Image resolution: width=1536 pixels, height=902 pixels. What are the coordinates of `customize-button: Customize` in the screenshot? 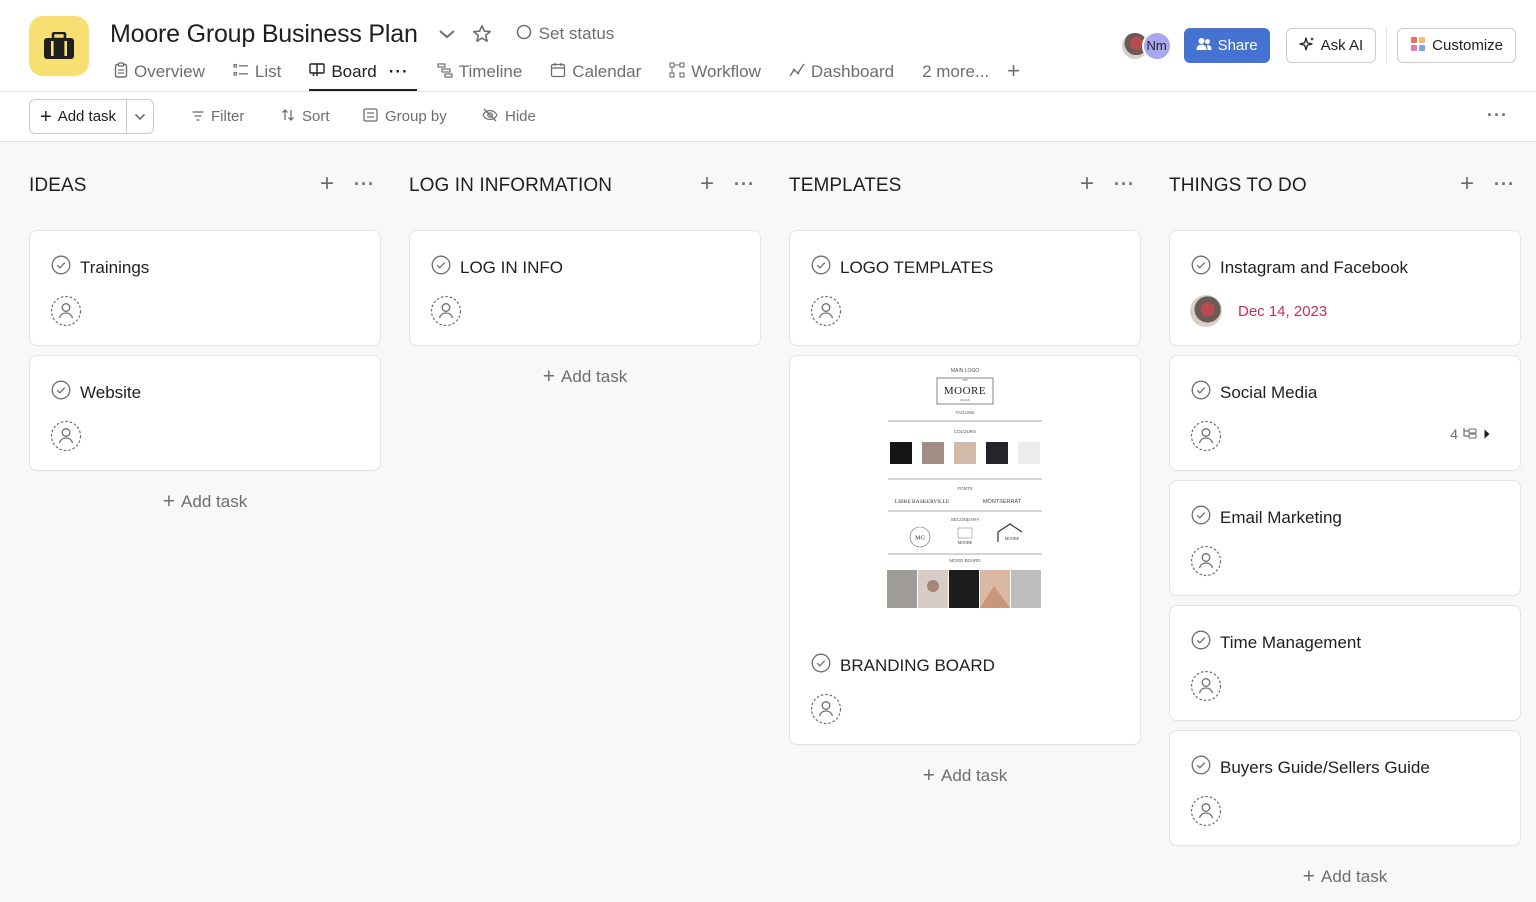 It's located at (1456, 45).